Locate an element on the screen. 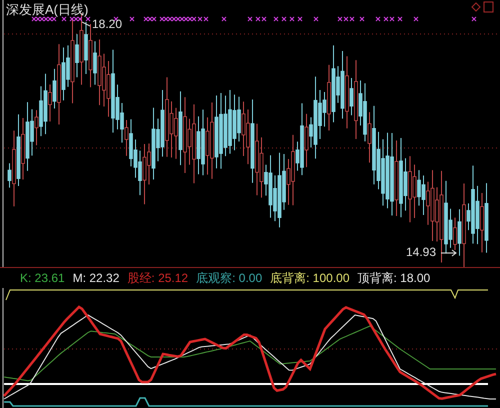  chart-title: 深发展A(日线) is located at coordinates (47, 10).